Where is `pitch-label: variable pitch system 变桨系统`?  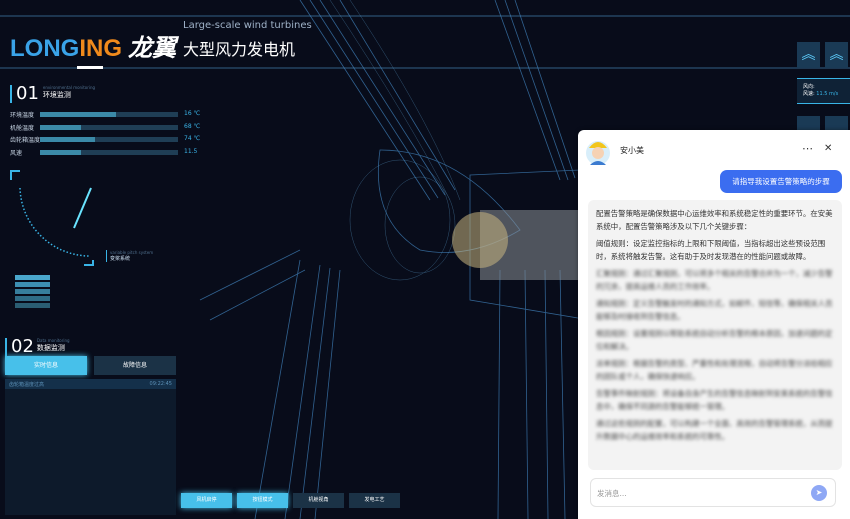 pitch-label: variable pitch system 变桨系统 is located at coordinates (129, 256).